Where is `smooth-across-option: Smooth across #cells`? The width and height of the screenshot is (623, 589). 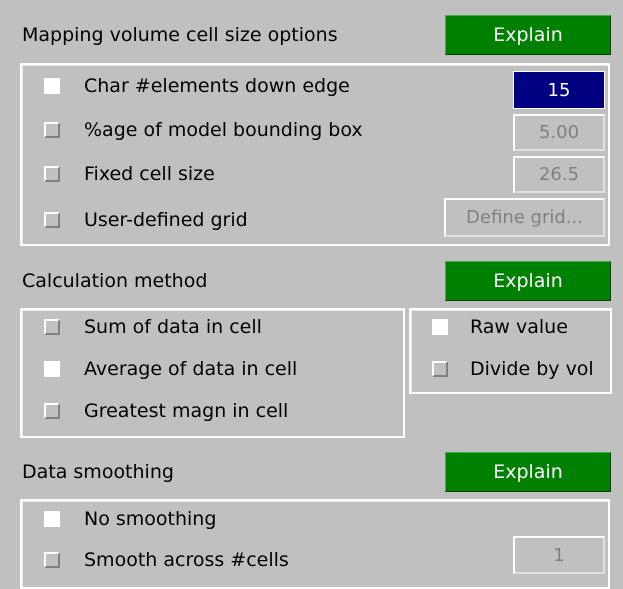
smooth-across-option: Smooth across #cells is located at coordinates (166, 560).